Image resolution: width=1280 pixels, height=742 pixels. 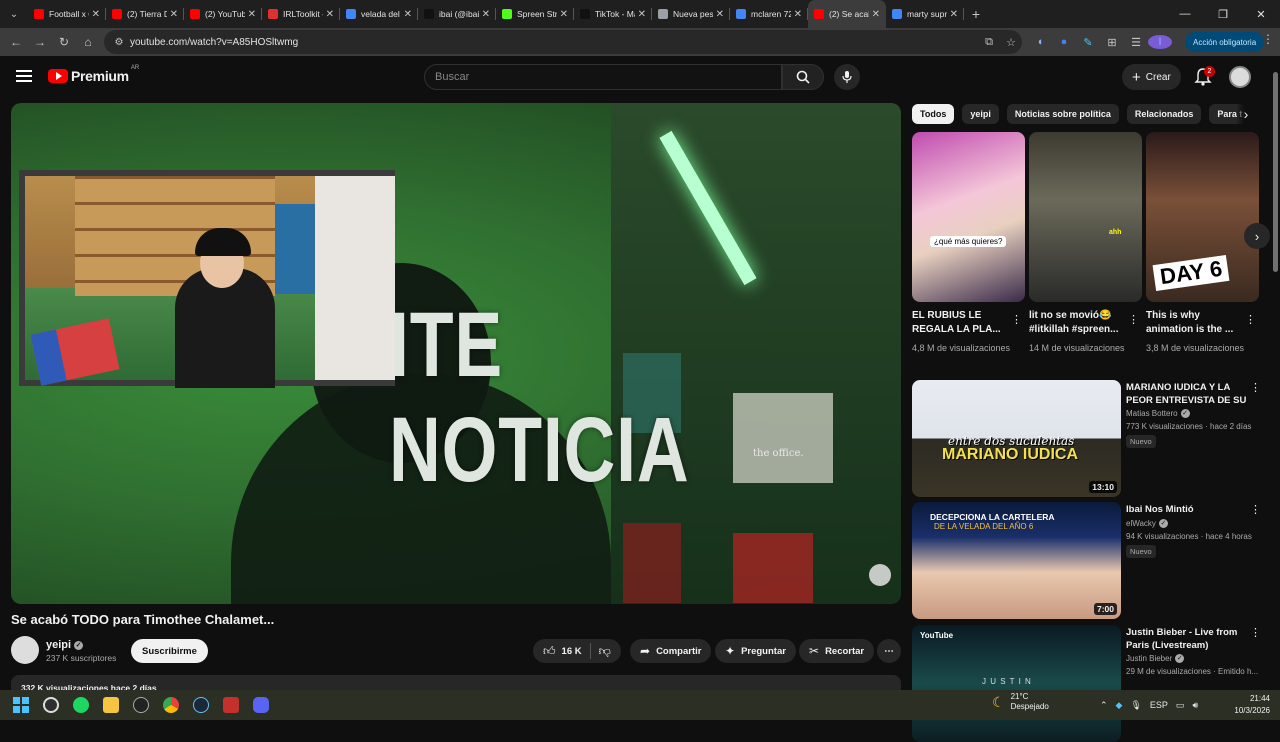 I want to click on new-tab-button: +, so click(x=976, y=14).